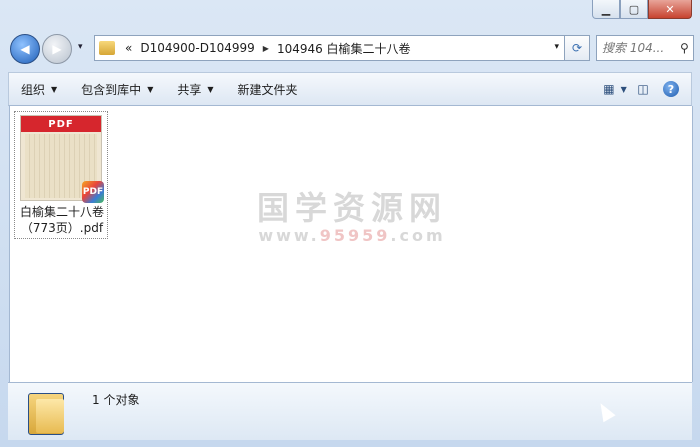  I want to click on include-in-library-menu: 包含到库中 ▼, so click(117, 89).